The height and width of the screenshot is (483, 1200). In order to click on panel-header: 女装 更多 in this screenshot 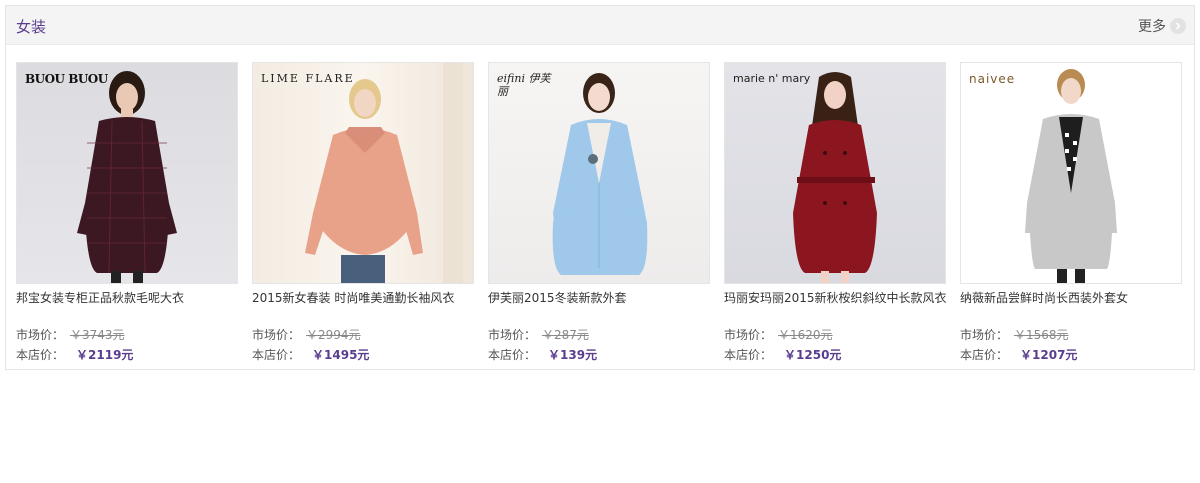, I will do `click(600, 25)`.